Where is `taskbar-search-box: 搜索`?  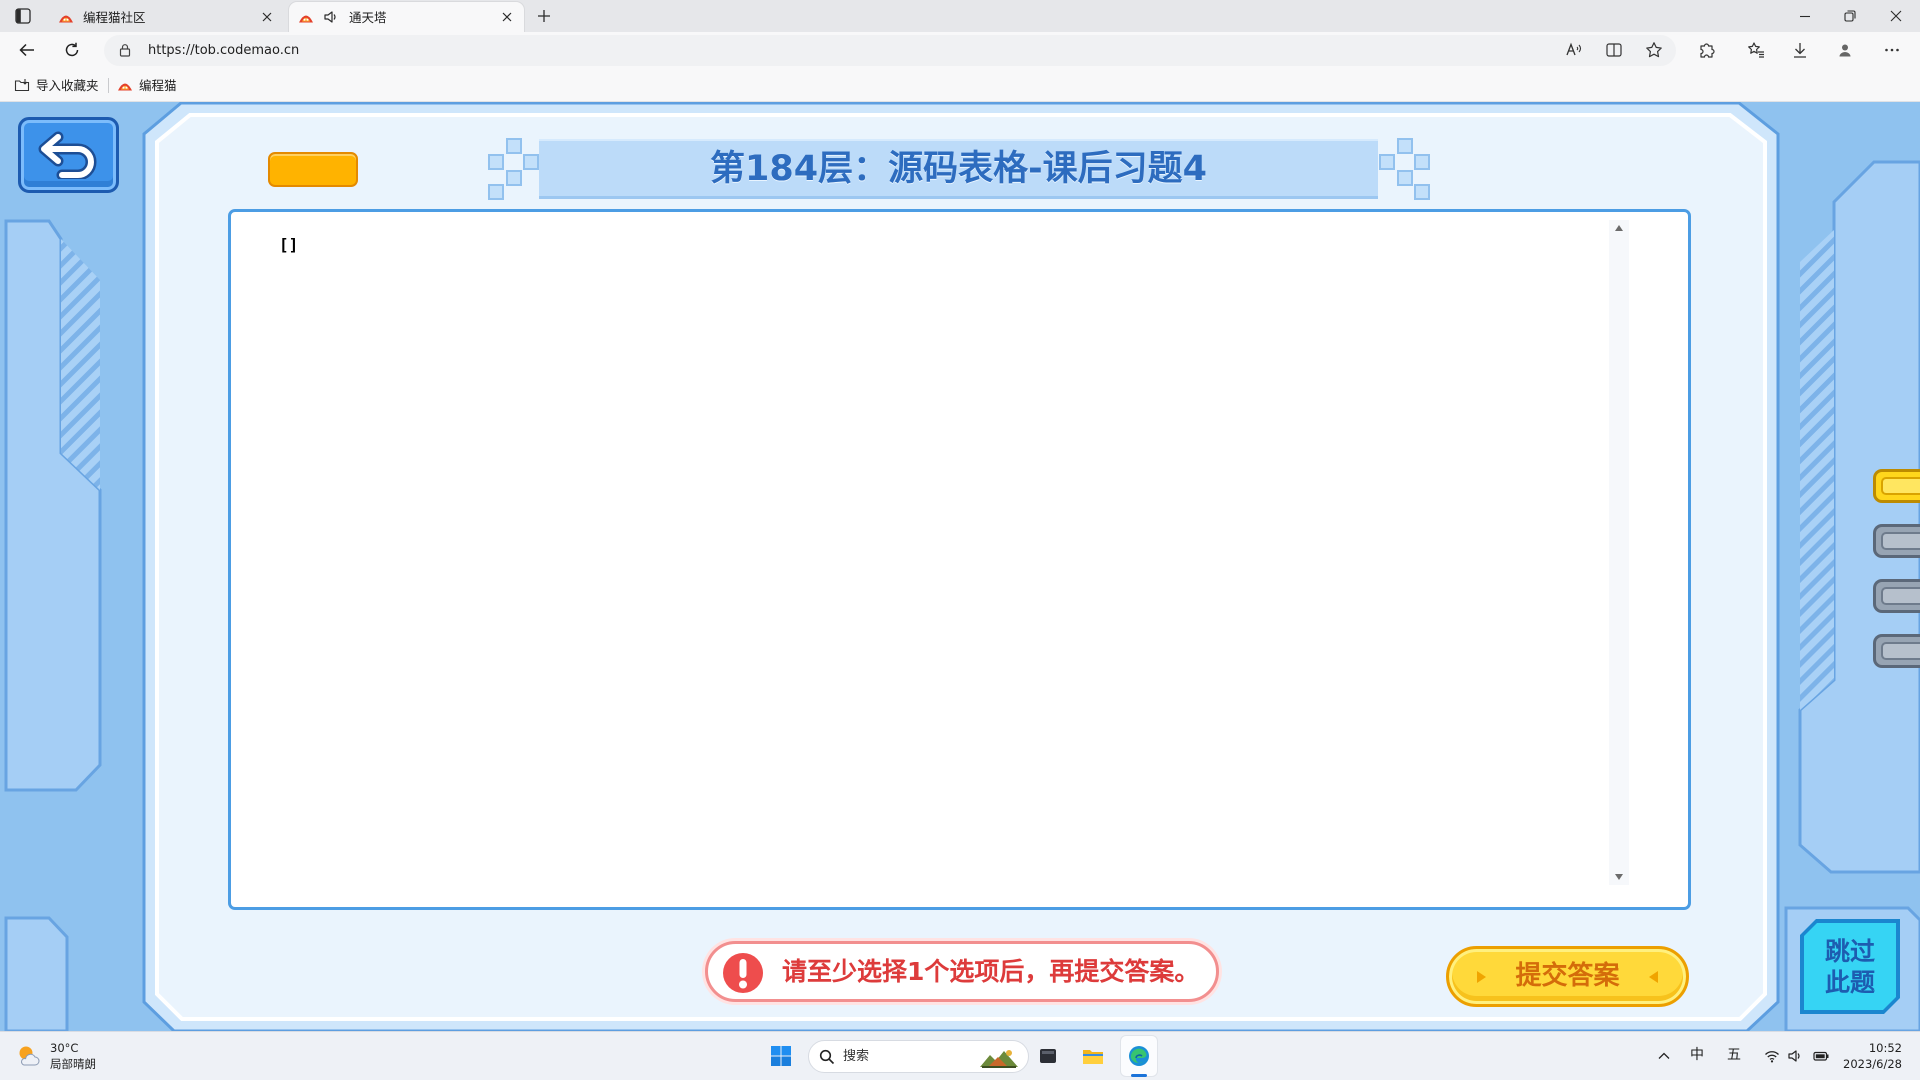
taskbar-search-box: 搜索 is located at coordinates (918, 1056).